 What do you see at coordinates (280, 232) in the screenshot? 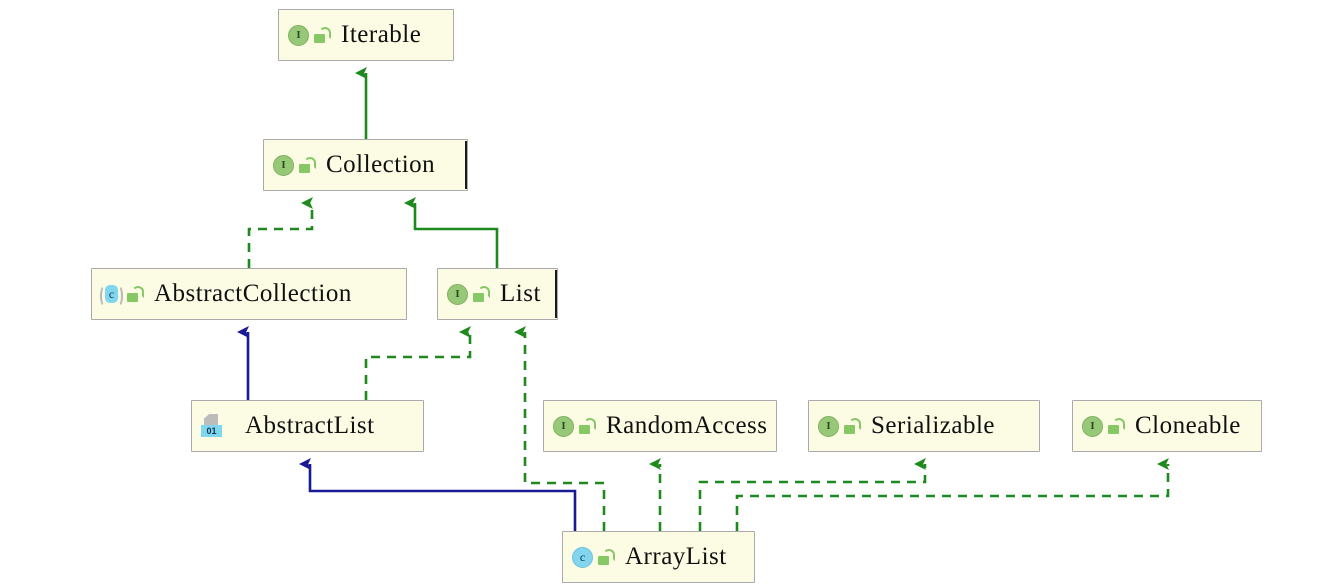
I see `edge-abstractcollection-to-collection` at bounding box center [280, 232].